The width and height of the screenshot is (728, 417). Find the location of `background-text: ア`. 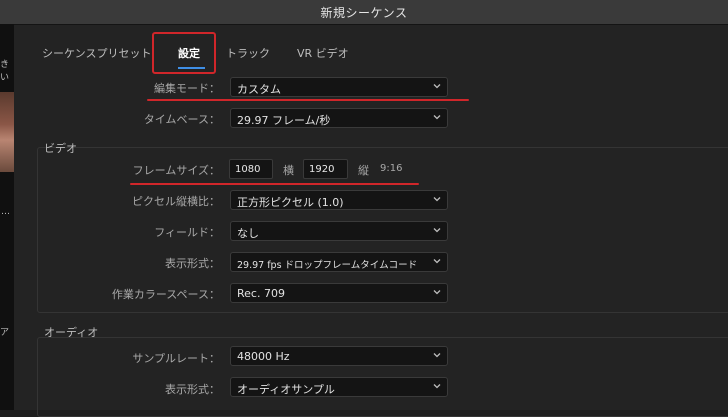

background-text: ア is located at coordinates (5, 333).